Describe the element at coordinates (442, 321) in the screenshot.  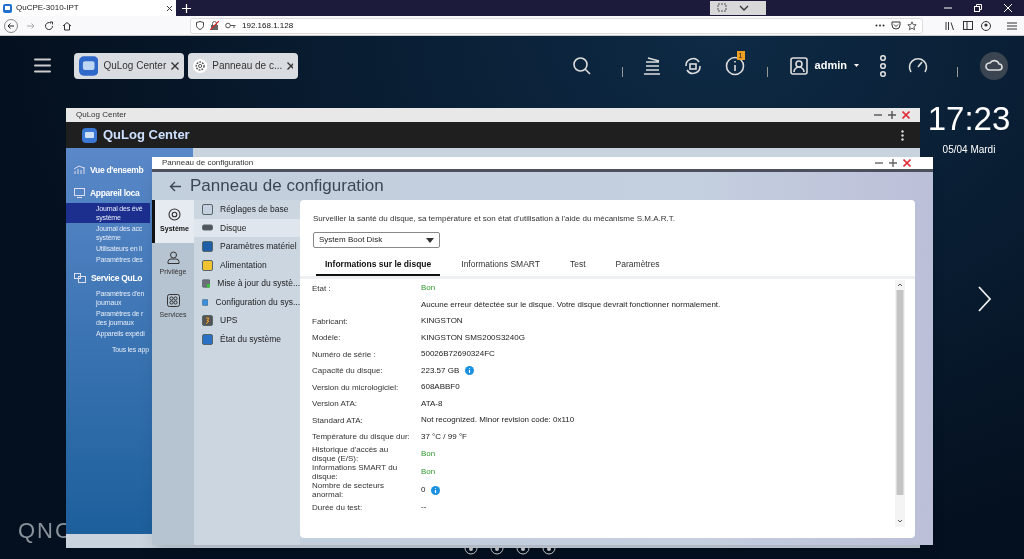
I see `field-value: KINGSTON` at that location.